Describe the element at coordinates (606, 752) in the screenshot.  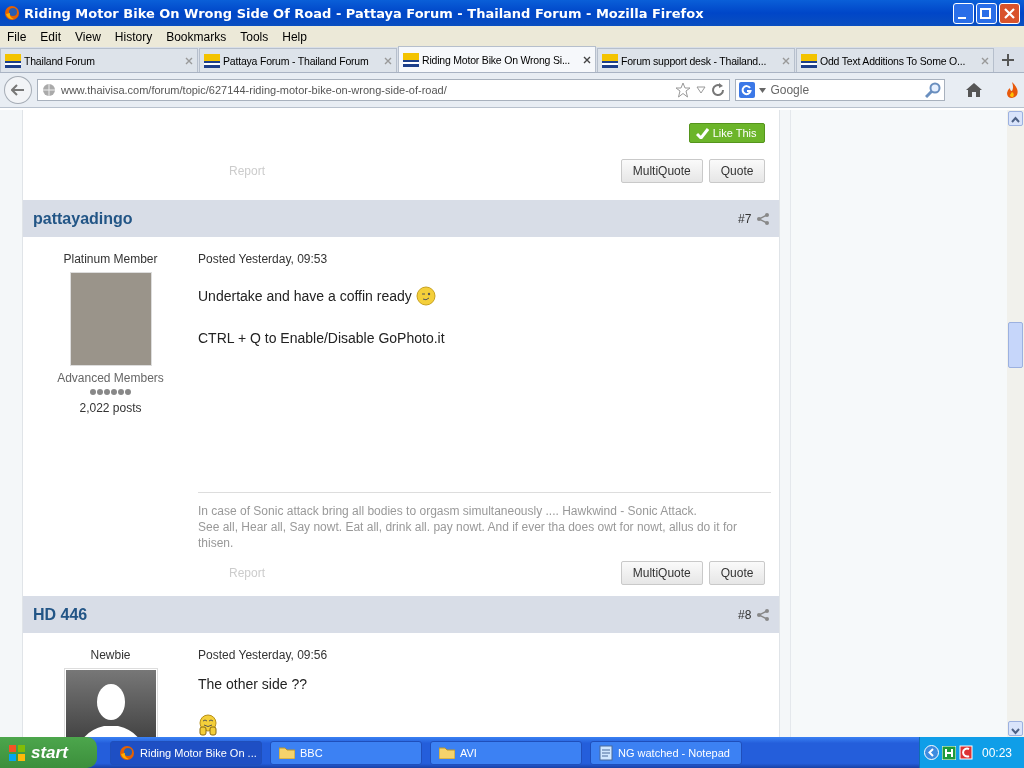
I see `notepad-icon` at that location.